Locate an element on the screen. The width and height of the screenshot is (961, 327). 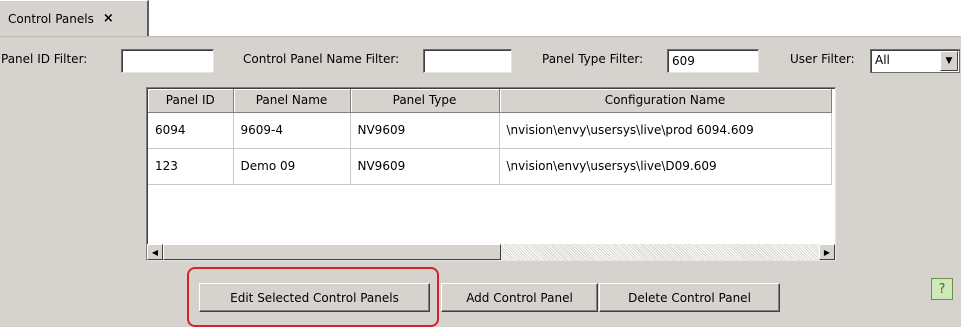
cell-panel-name: 9609-4 is located at coordinates (292, 130).